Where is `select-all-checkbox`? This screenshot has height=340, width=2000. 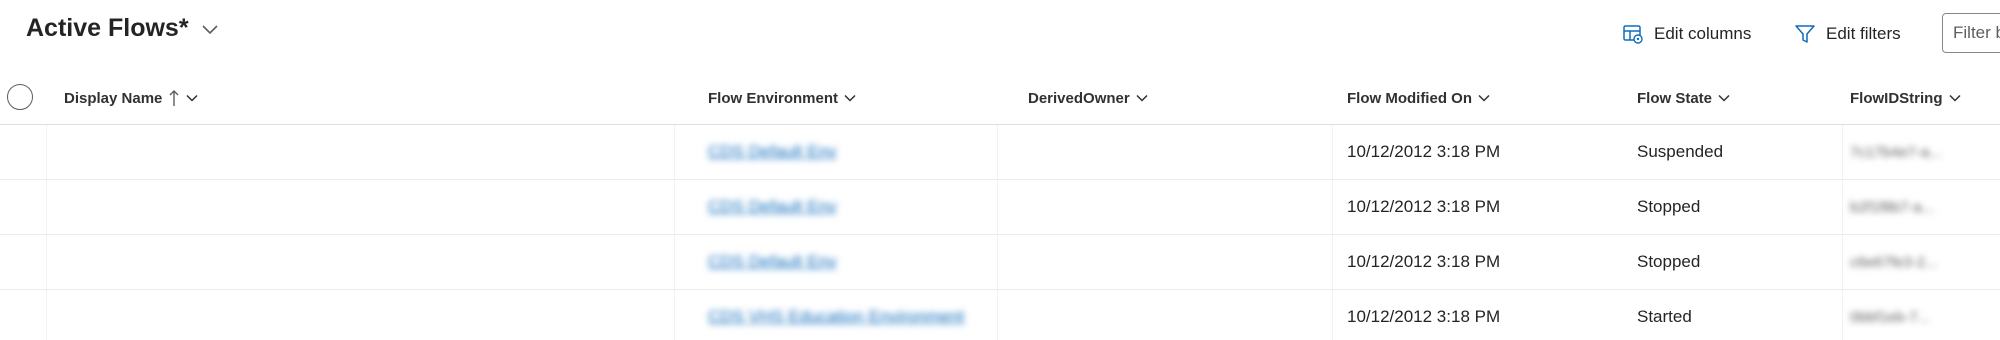 select-all-checkbox is located at coordinates (20, 97).